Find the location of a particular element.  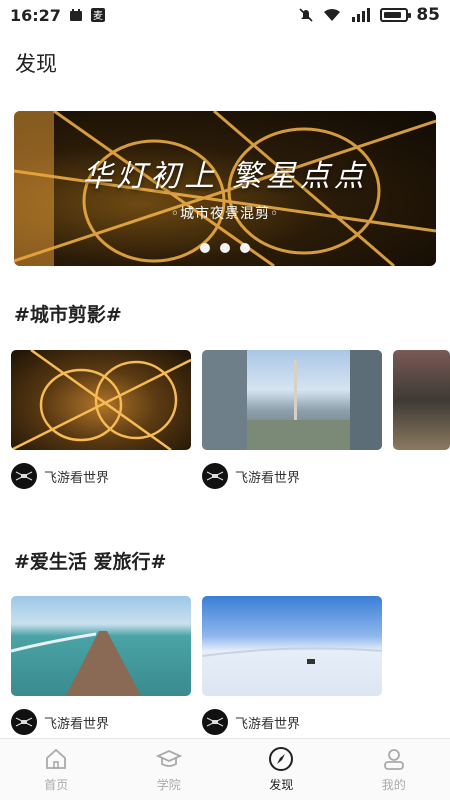

svg-text: 麦 is located at coordinates (98, 16).